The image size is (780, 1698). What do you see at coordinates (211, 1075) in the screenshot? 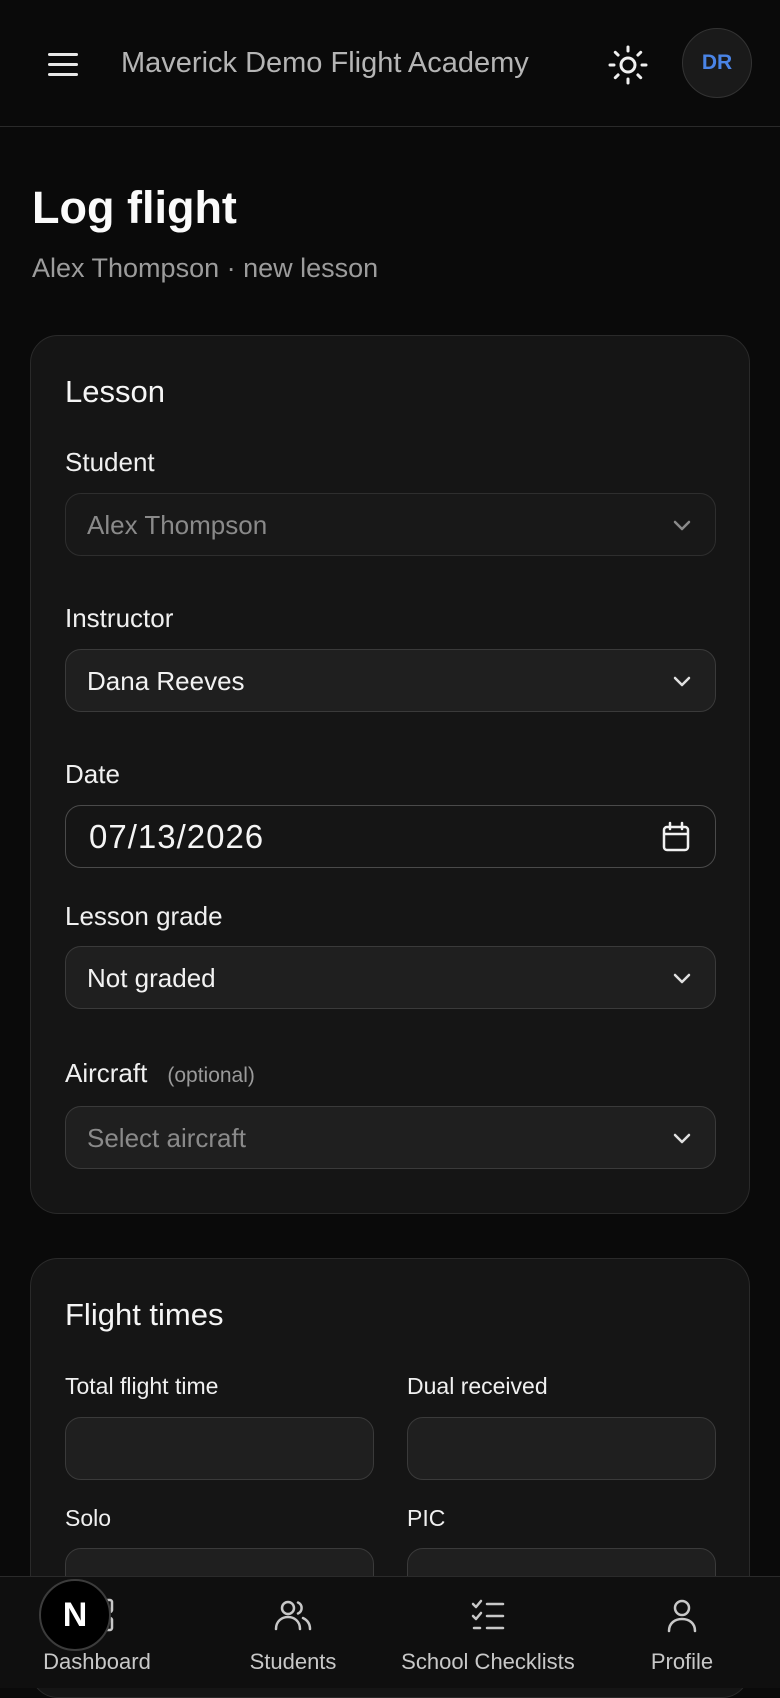
I see `optional-hint: (optional)` at bounding box center [211, 1075].